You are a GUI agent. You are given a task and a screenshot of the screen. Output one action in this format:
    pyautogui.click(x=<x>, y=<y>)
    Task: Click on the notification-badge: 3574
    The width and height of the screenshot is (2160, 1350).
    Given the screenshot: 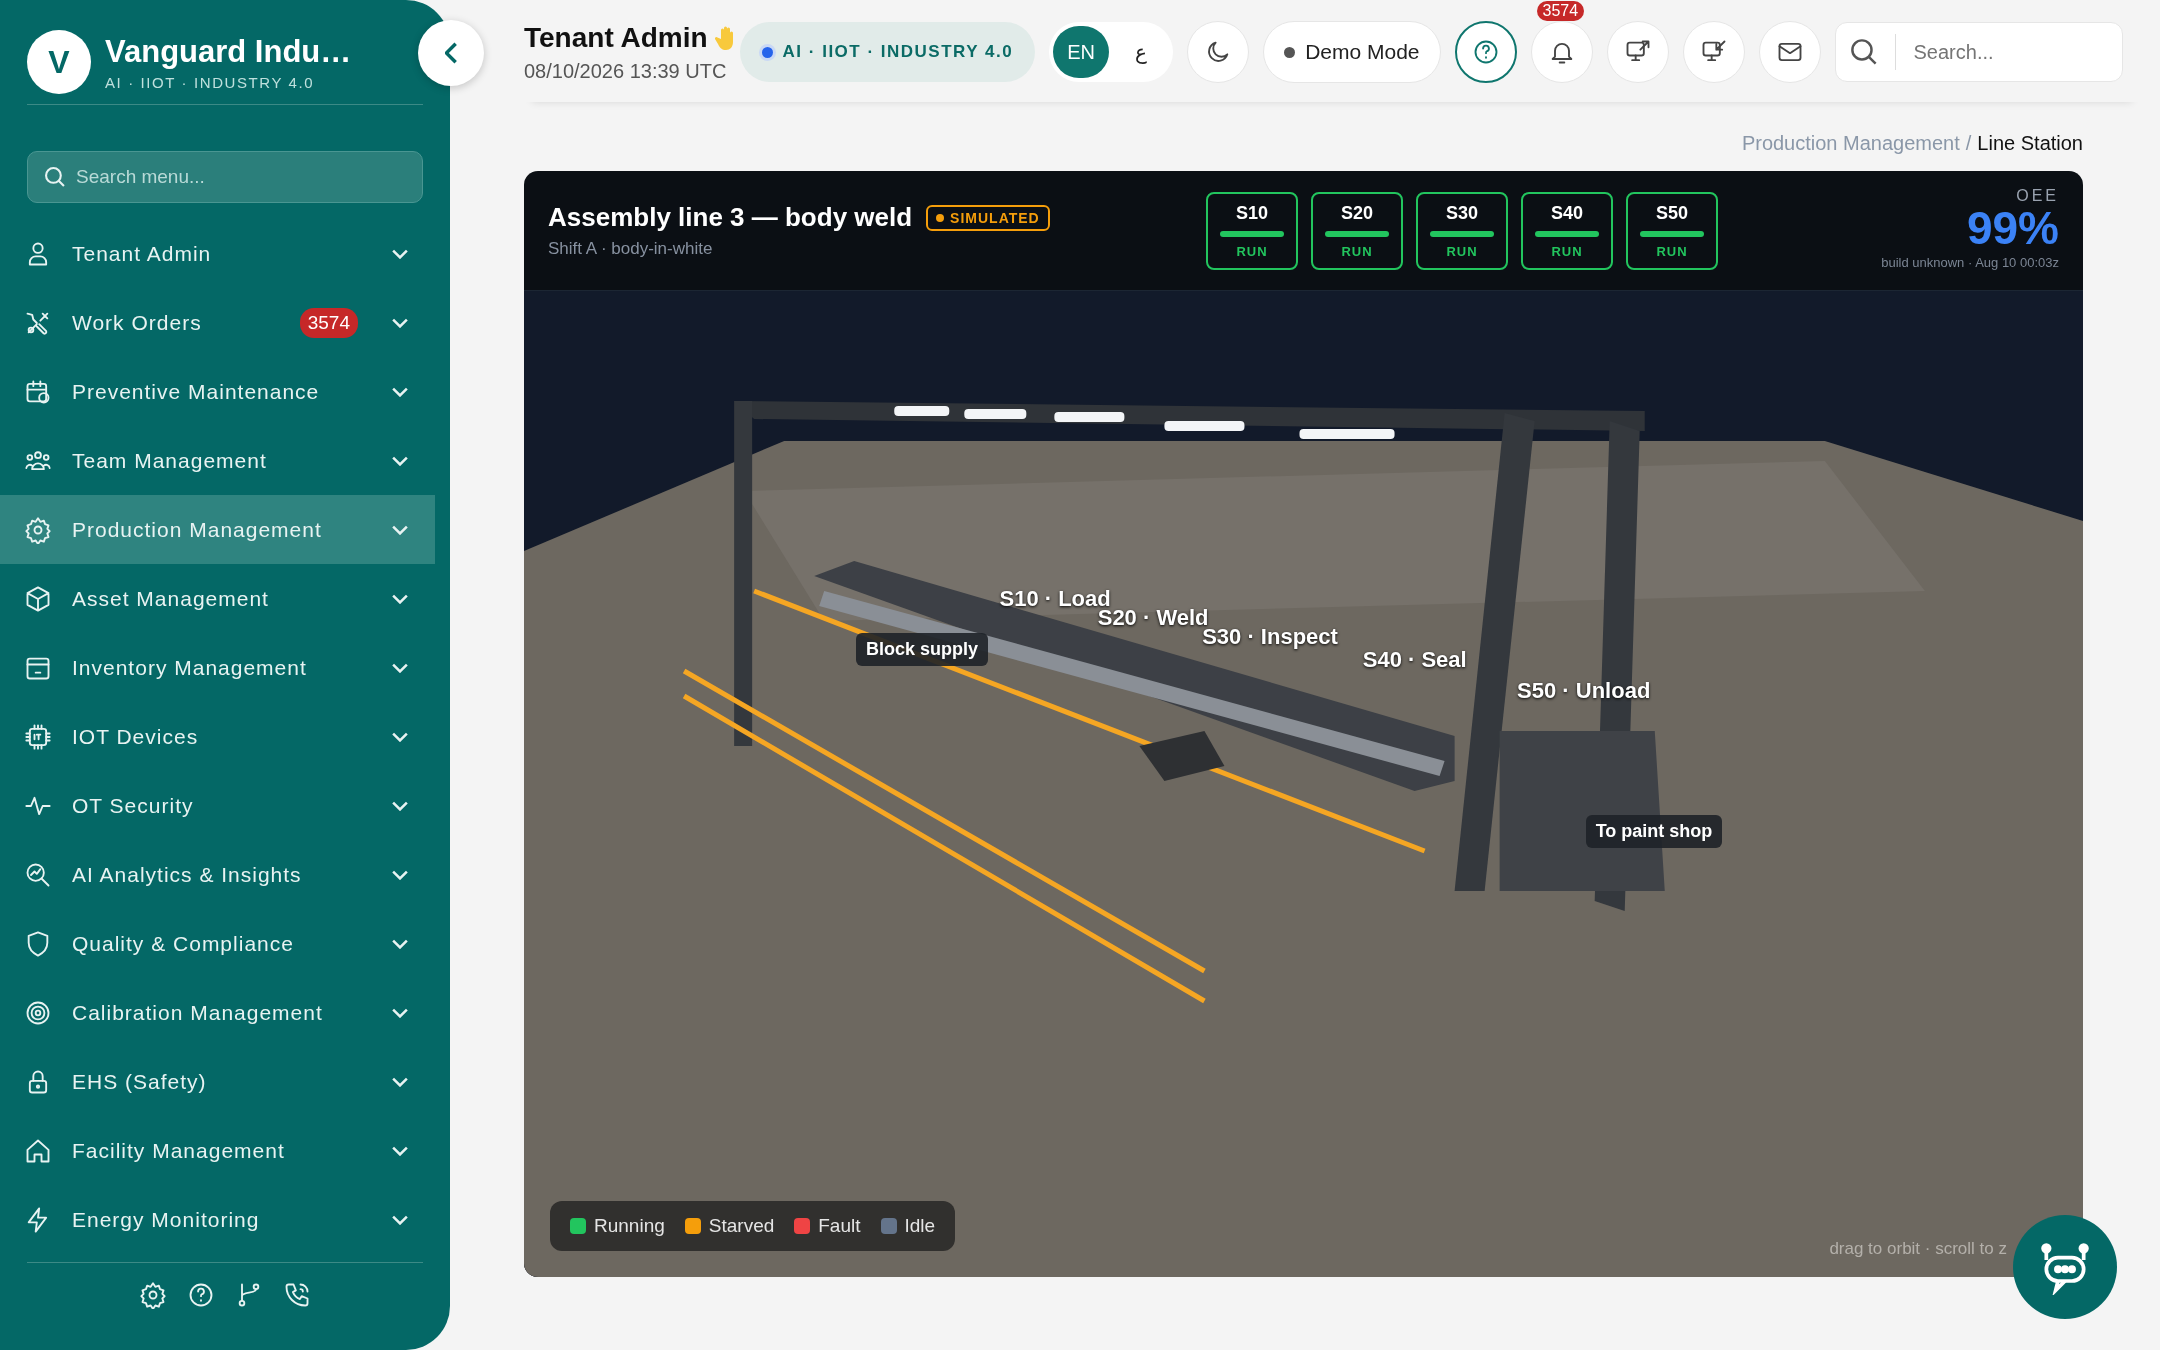 What is the action you would take?
    pyautogui.click(x=1560, y=11)
    